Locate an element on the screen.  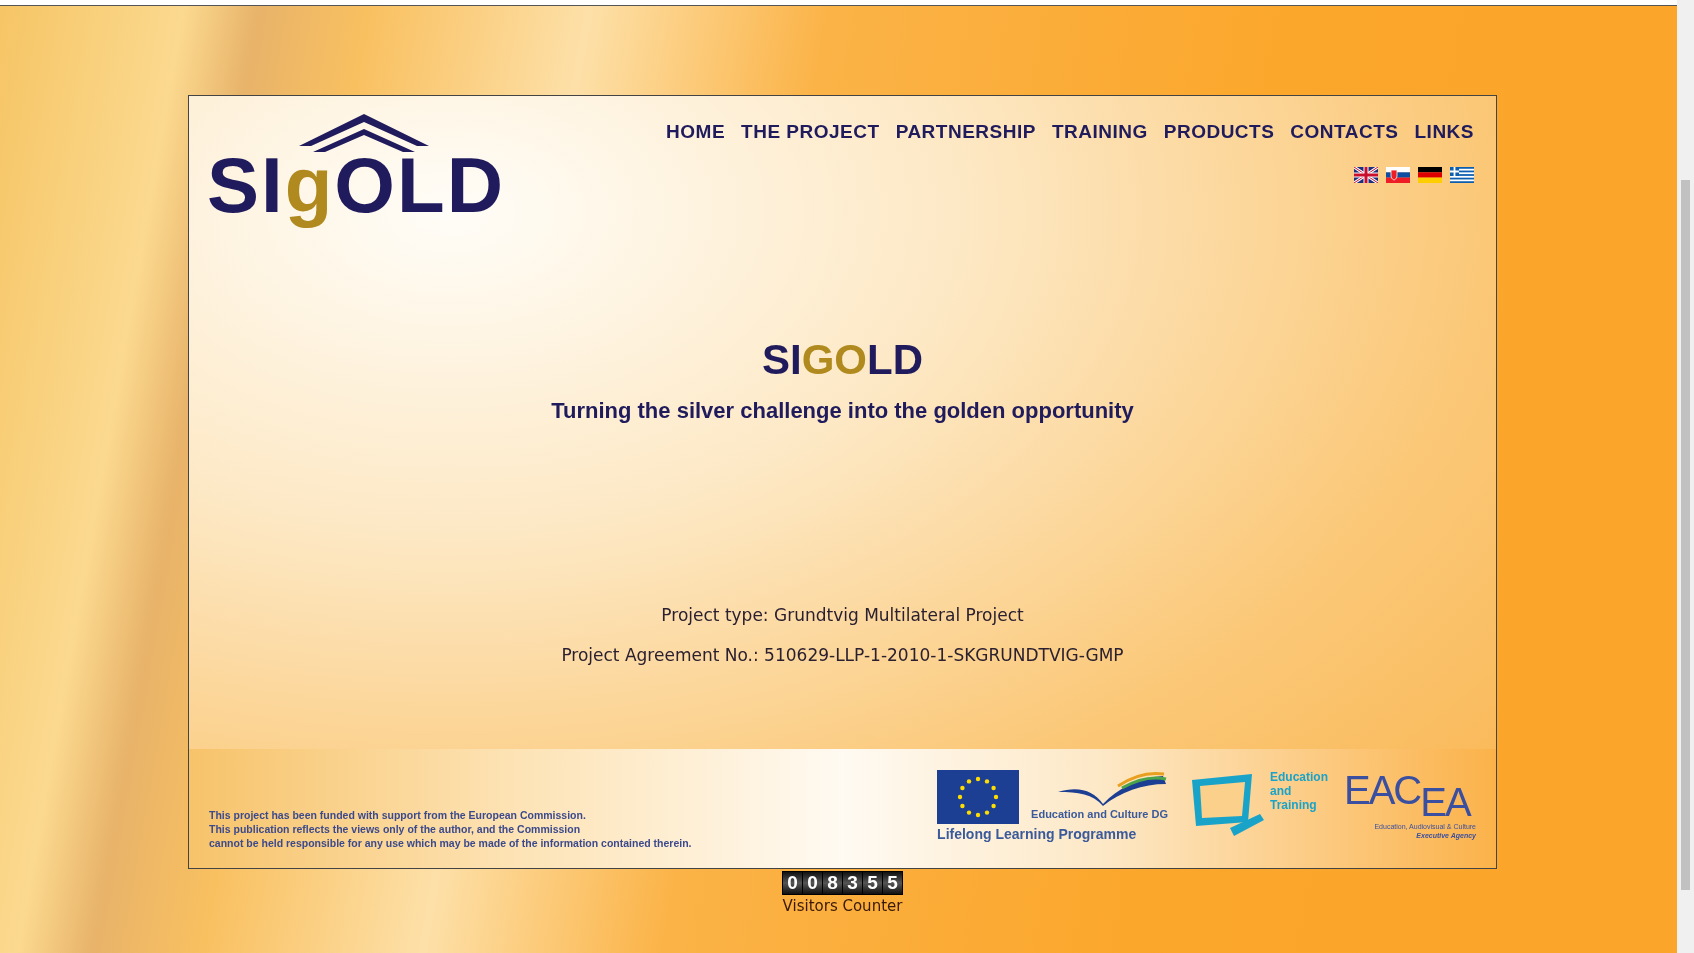
tagline: Turning the silver challenge into the golden opportunity is located at coordinates (842, 411).